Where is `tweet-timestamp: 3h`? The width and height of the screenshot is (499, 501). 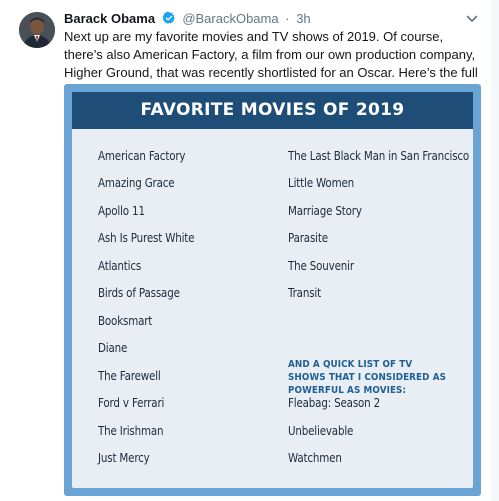 tweet-timestamp: 3h is located at coordinates (303, 18).